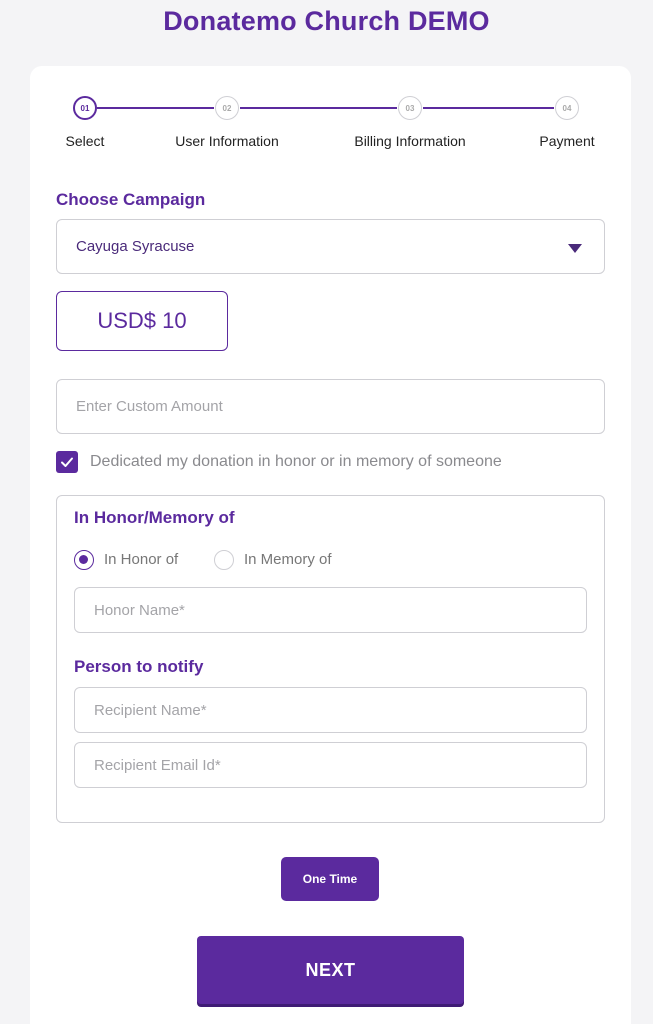 This screenshot has width=653, height=1024. What do you see at coordinates (330, 406) in the screenshot?
I see `custom-amount-input` at bounding box center [330, 406].